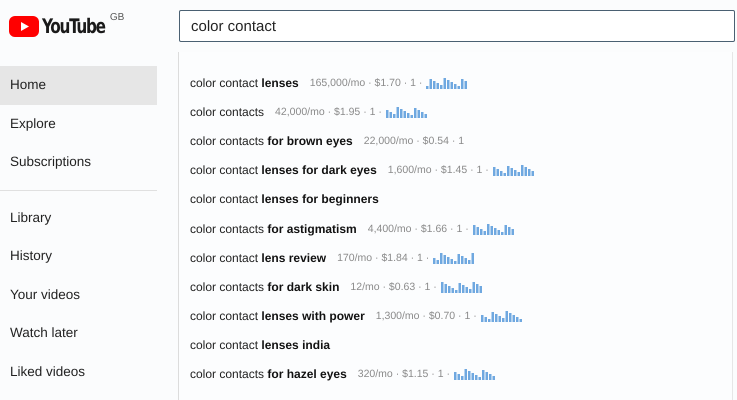 Image resolution: width=737 pixels, height=400 pixels. What do you see at coordinates (284, 199) in the screenshot?
I see `suggestion-item: color contact lenses for beginners` at bounding box center [284, 199].